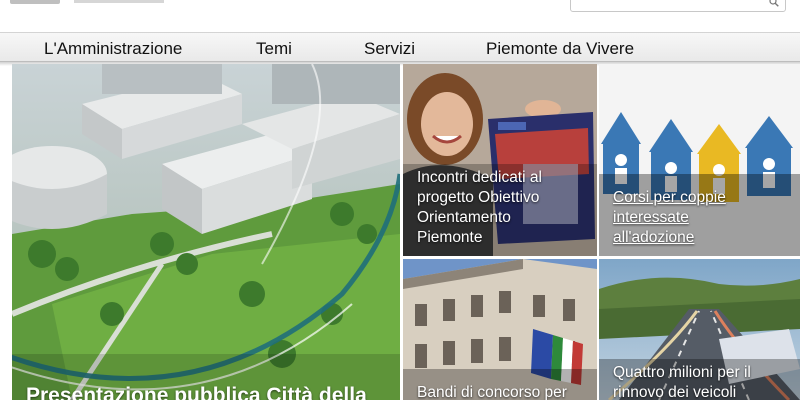 Image resolution: width=800 pixels, height=400 pixels. I want to click on caption-line: rinnovo dei veicoli, so click(675, 392).